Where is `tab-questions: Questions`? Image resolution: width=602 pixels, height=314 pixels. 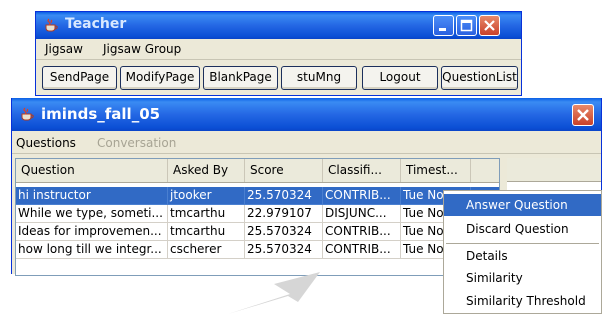 tab-questions: Questions is located at coordinates (46, 143).